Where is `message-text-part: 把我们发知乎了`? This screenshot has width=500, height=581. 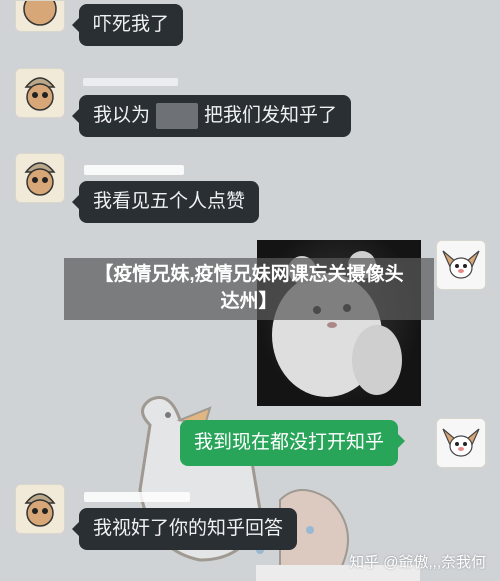 message-text-part: 把我们发知乎了 is located at coordinates (271, 115).